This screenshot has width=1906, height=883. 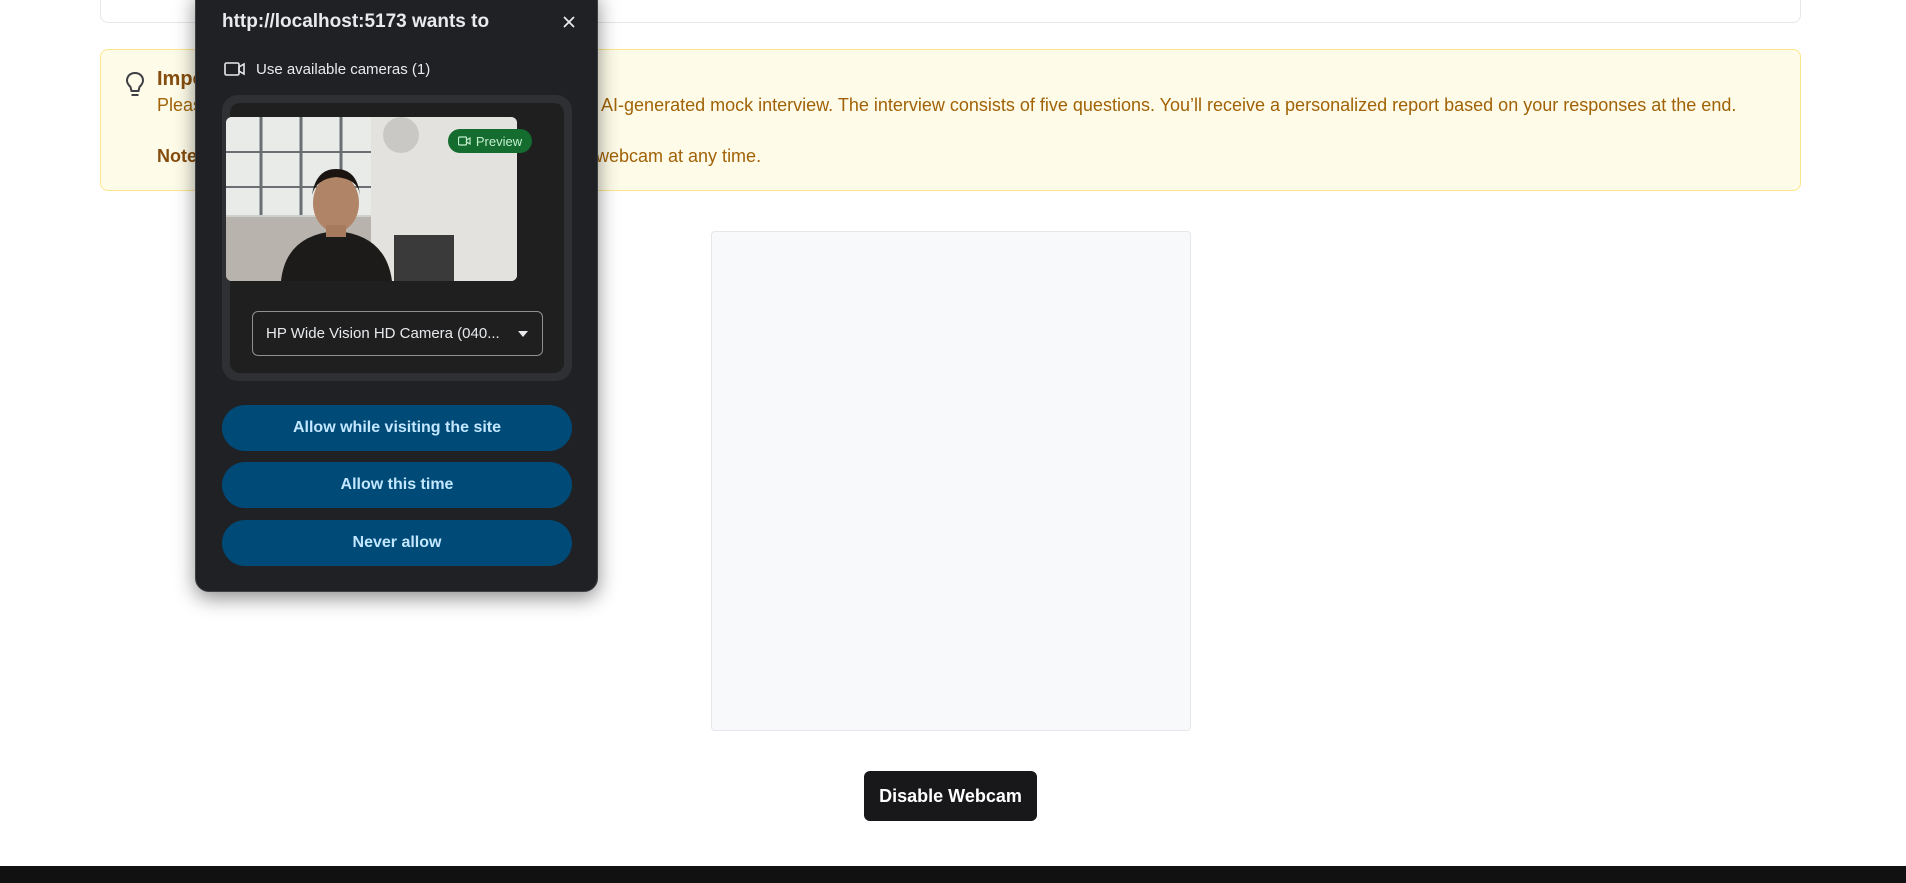 What do you see at coordinates (135, 83) in the screenshot?
I see `lightbulb-icon` at bounding box center [135, 83].